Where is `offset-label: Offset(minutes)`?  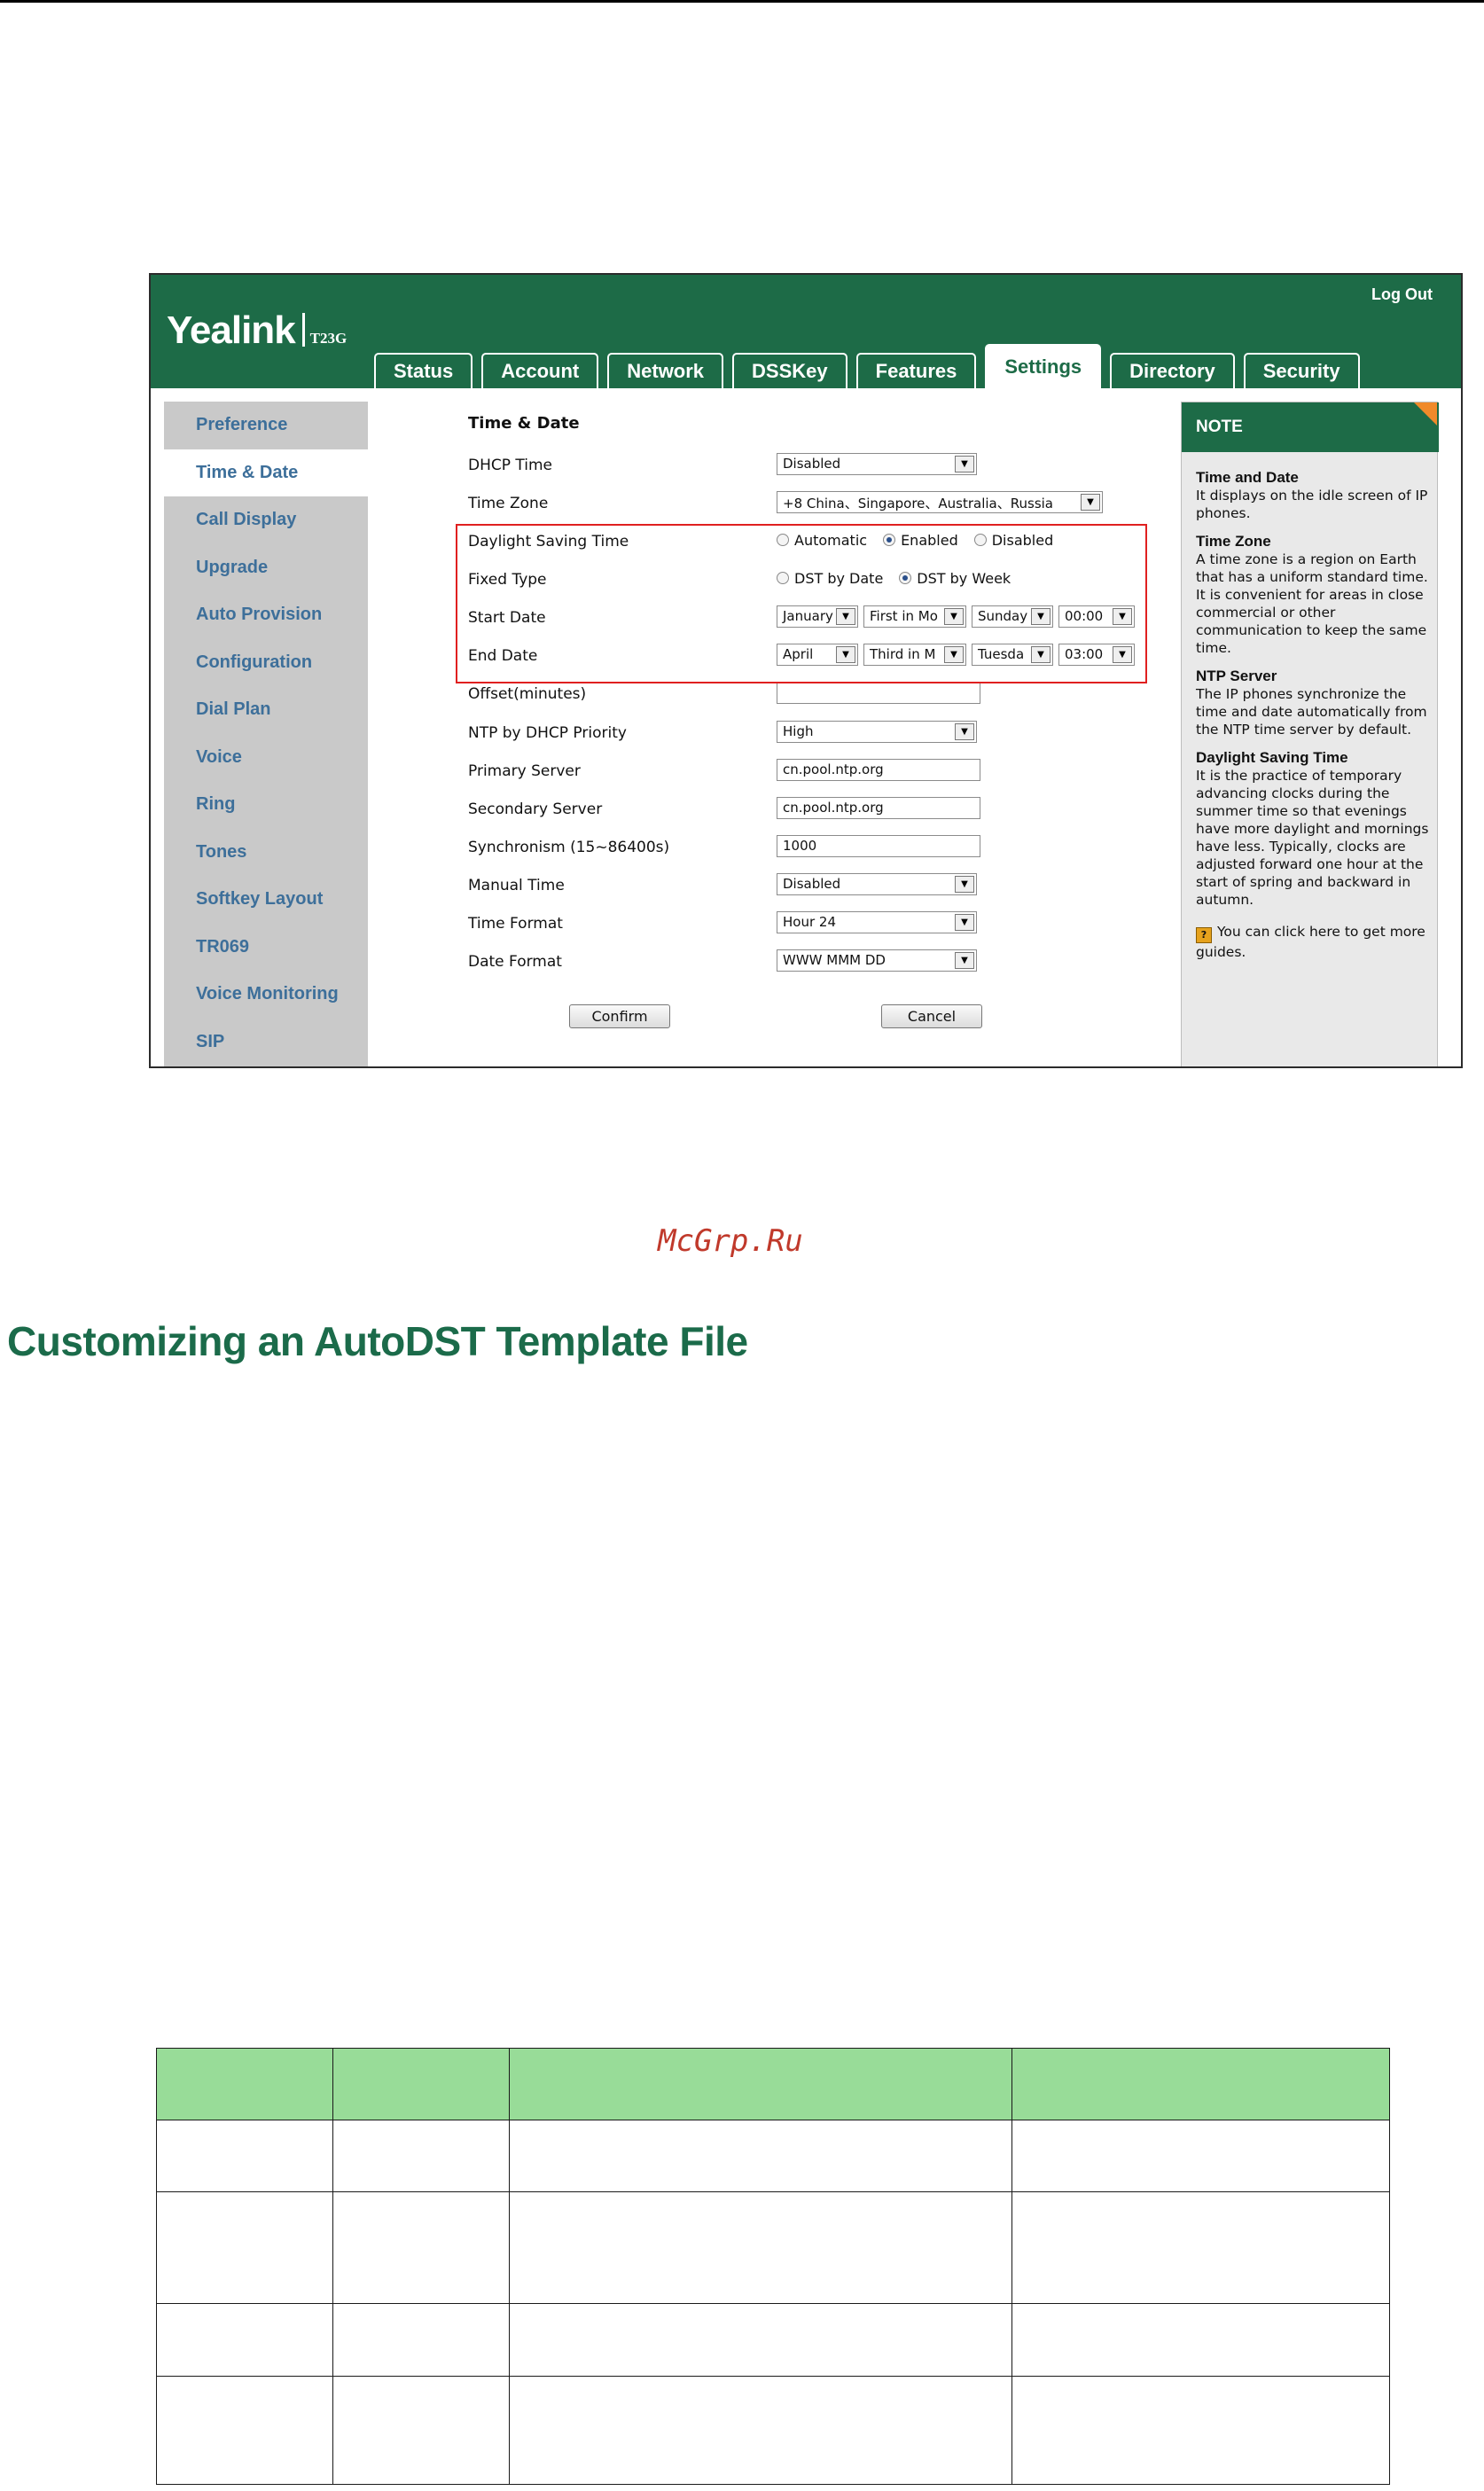
offset-label: Offset(minutes) is located at coordinates (527, 694).